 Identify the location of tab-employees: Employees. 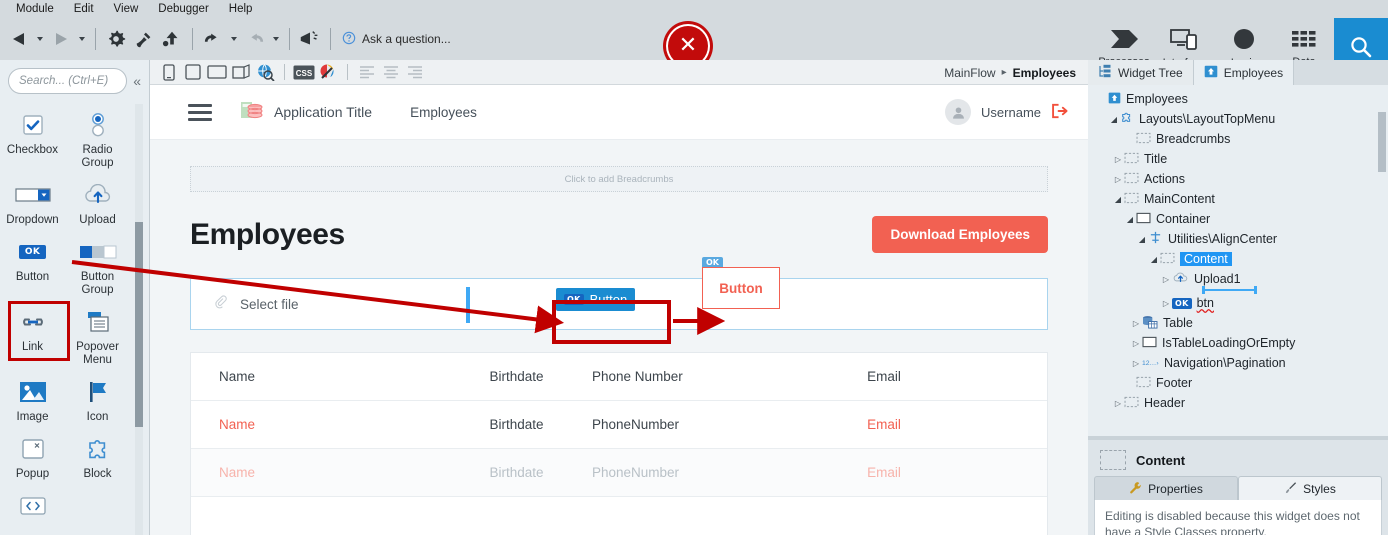
(1244, 72).